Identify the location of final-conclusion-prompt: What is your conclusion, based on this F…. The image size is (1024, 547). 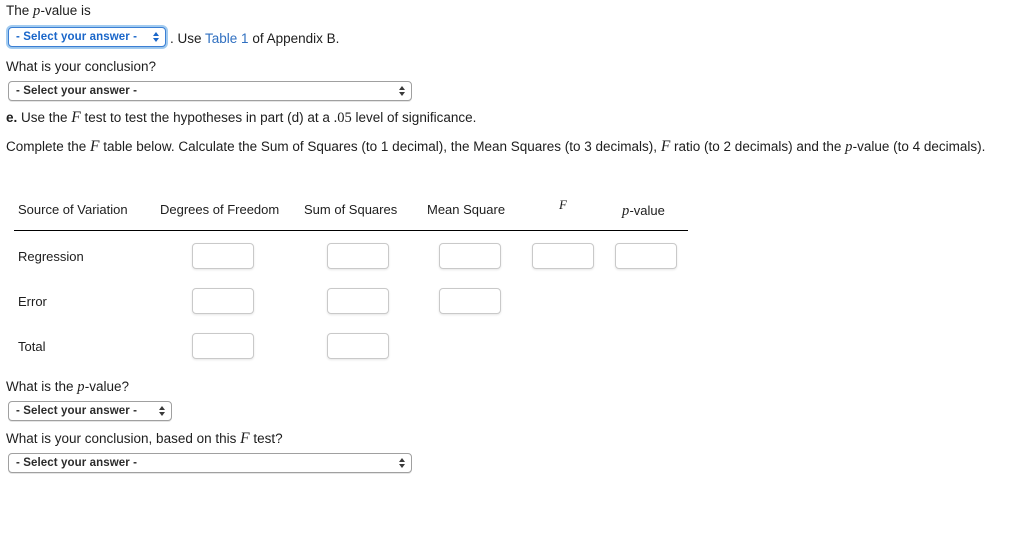
(144, 439).